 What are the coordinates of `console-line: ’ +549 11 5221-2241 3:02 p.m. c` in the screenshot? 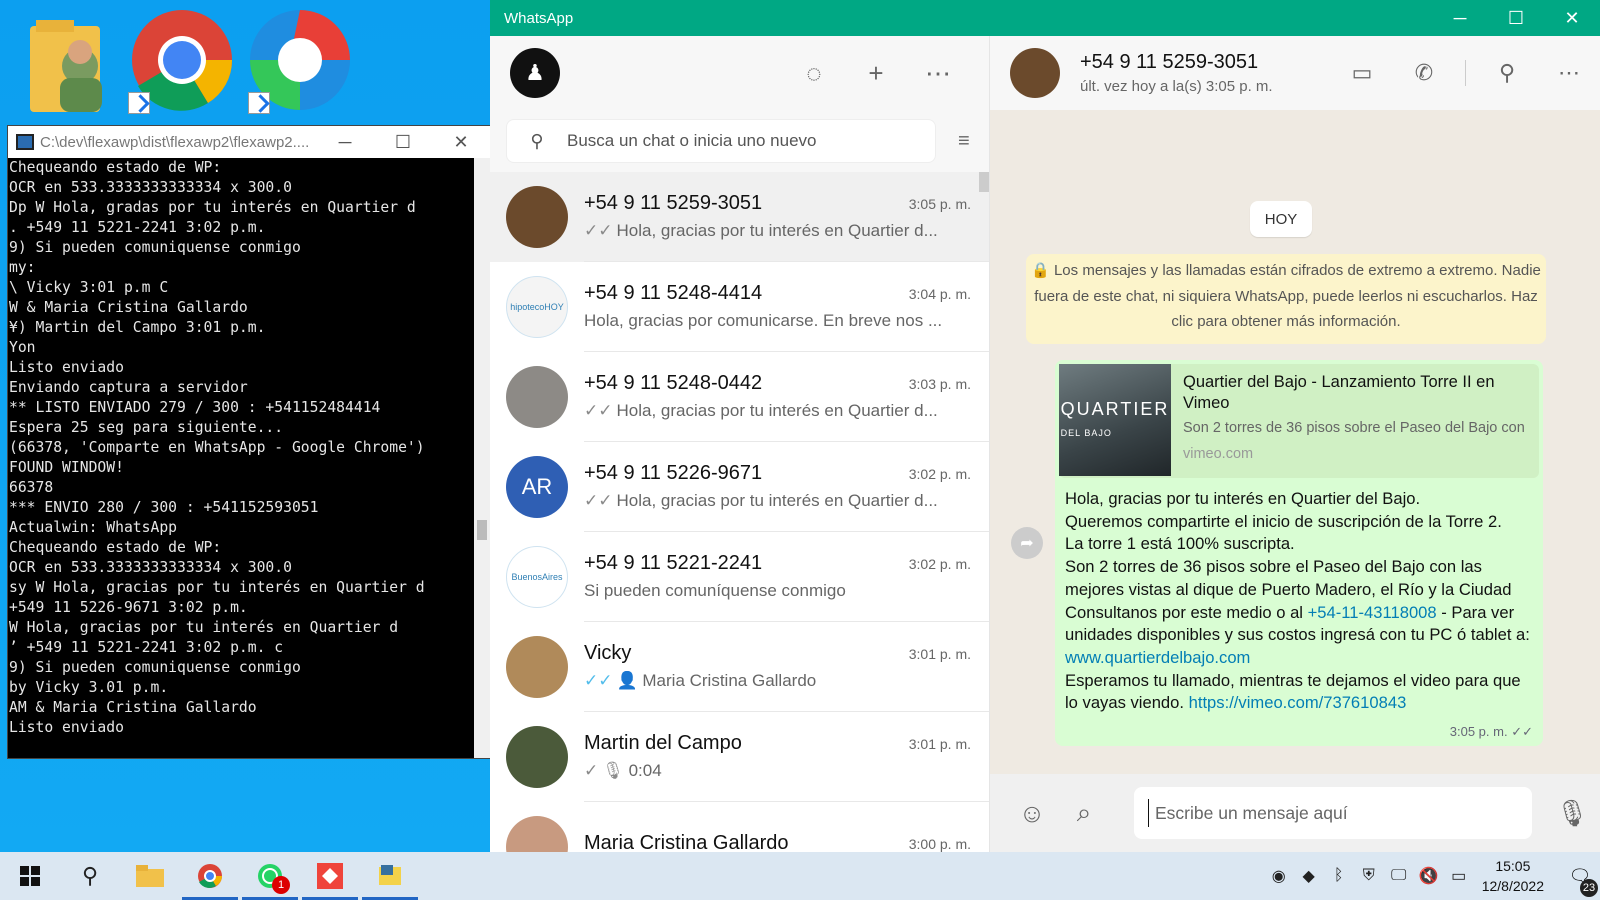 It's located at (146, 647).